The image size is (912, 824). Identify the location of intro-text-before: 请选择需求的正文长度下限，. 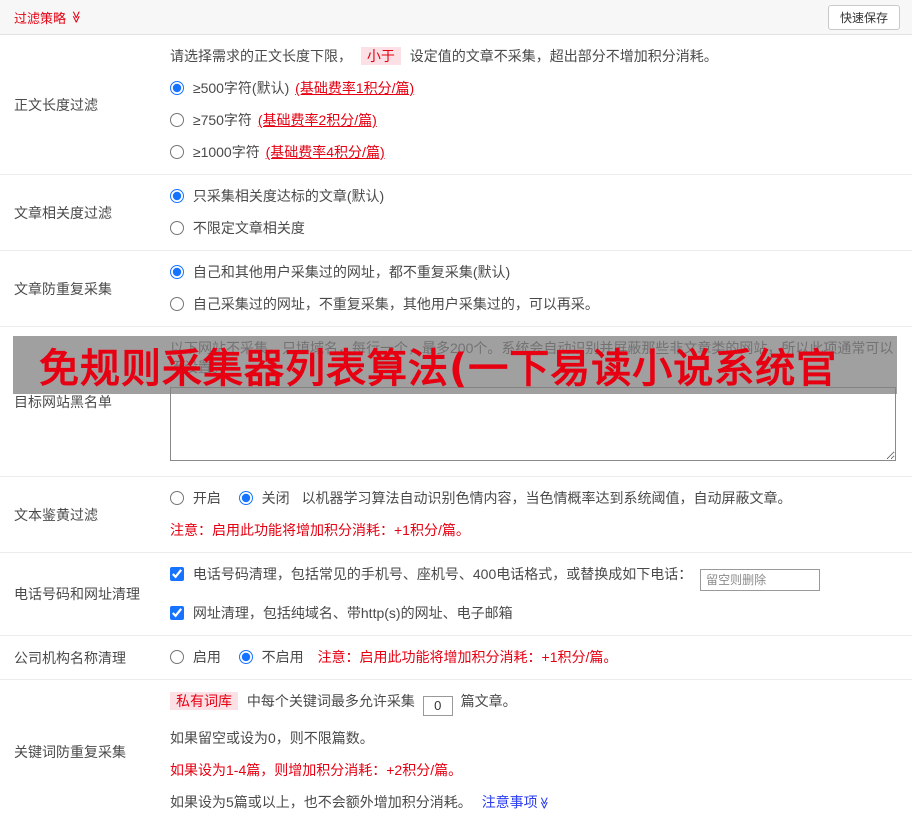
(261, 56).